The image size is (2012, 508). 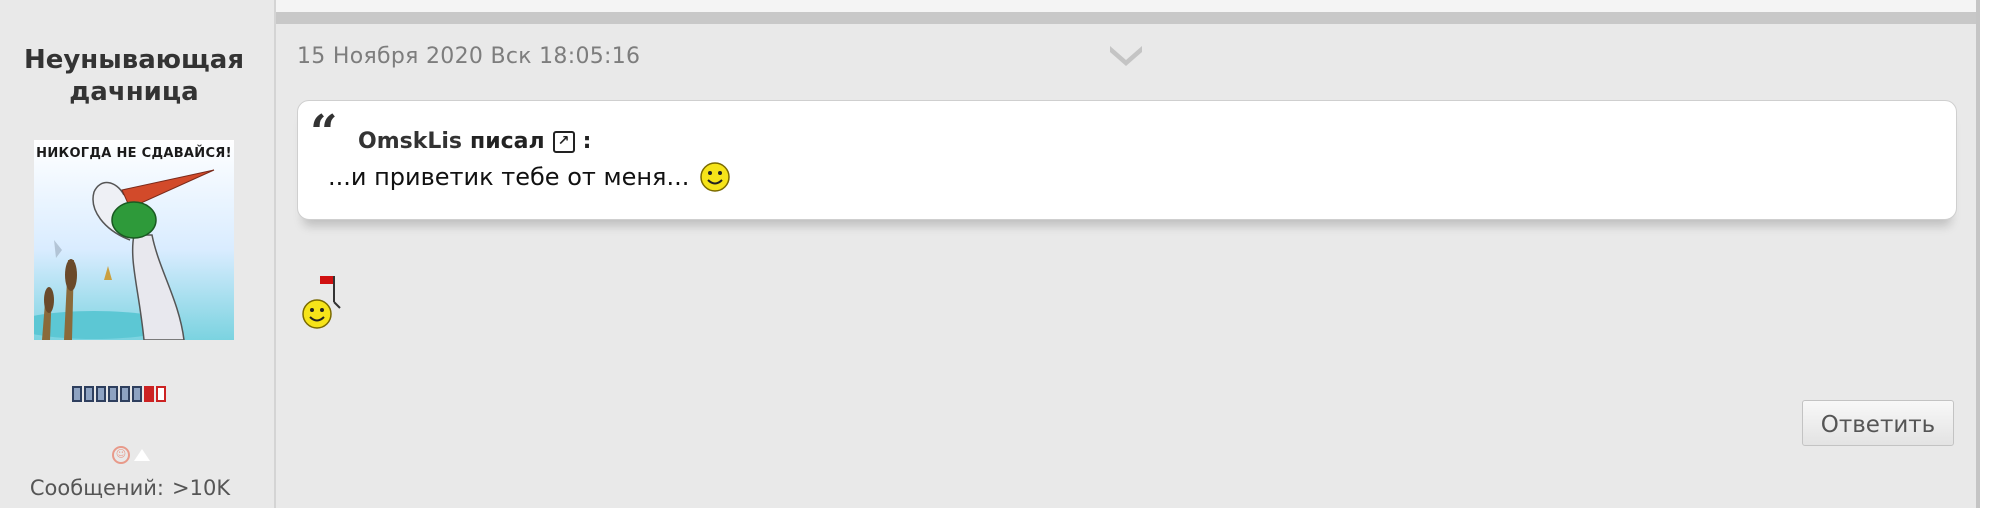 I want to click on window-edge, so click(x=1978, y=254).